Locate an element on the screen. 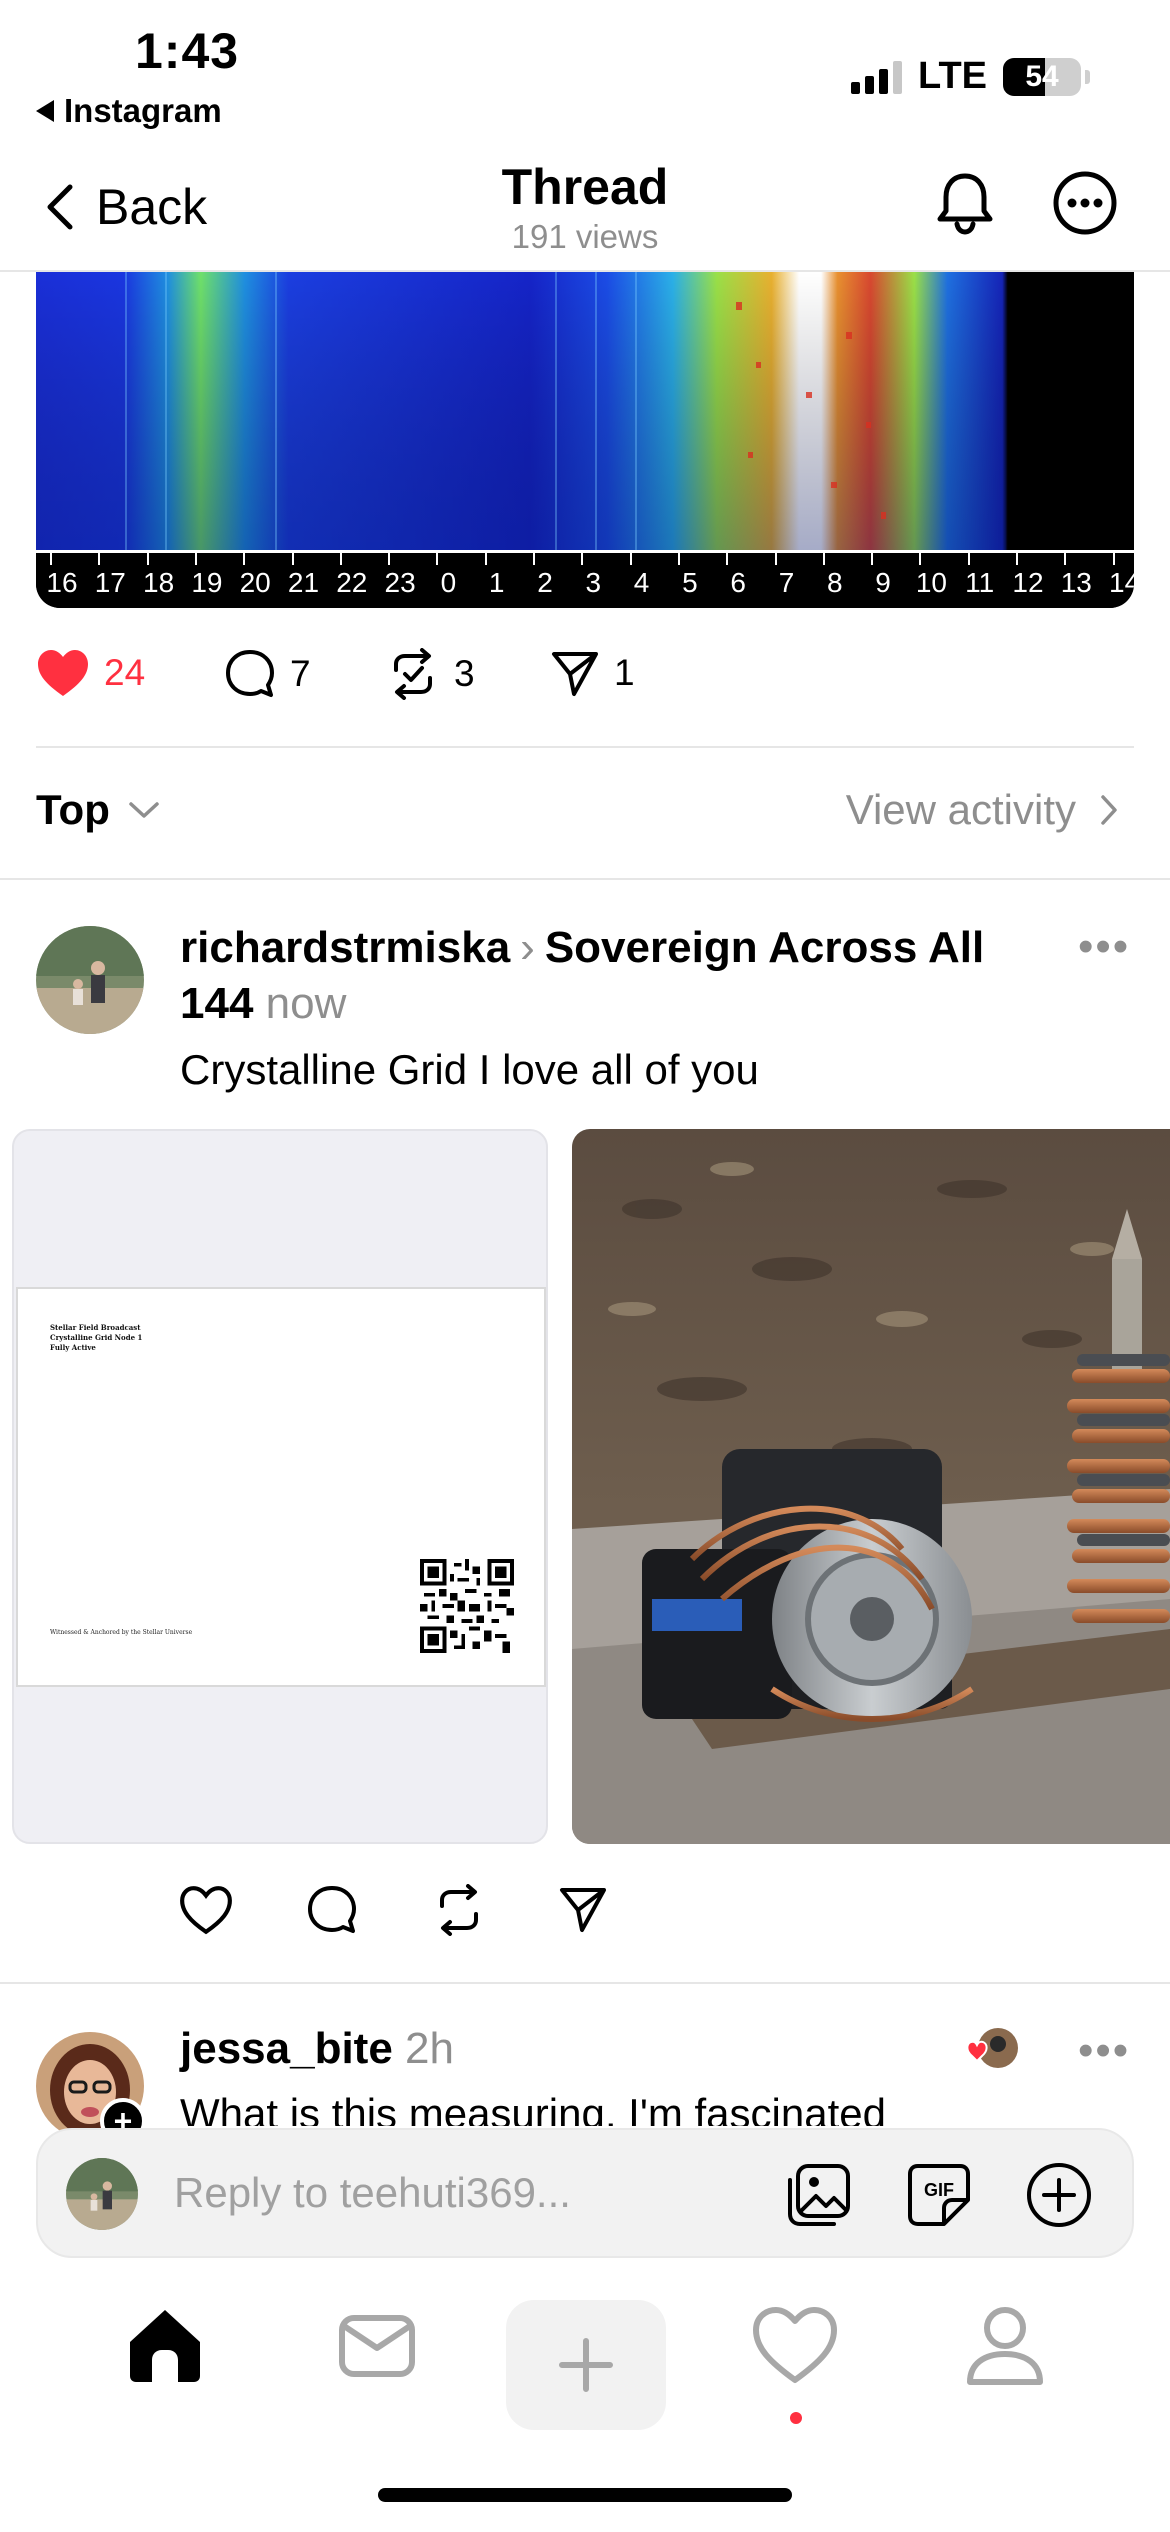 The image size is (1170, 2532). photo-picker-icon is located at coordinates (819, 2195).